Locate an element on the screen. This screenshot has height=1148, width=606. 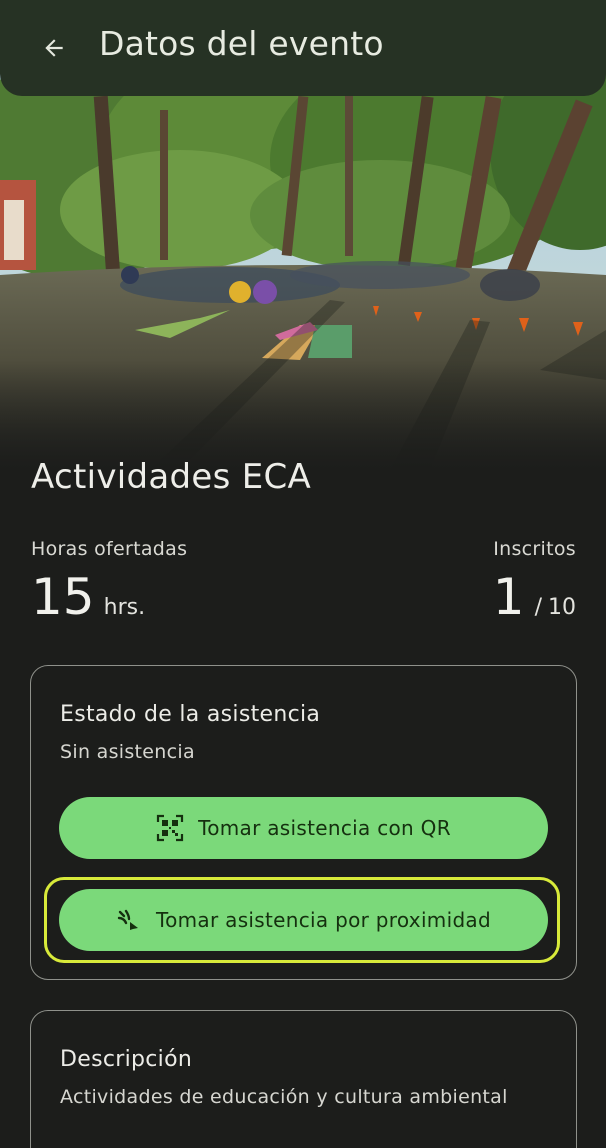
enrolled-max: 10 is located at coordinates (562, 607).